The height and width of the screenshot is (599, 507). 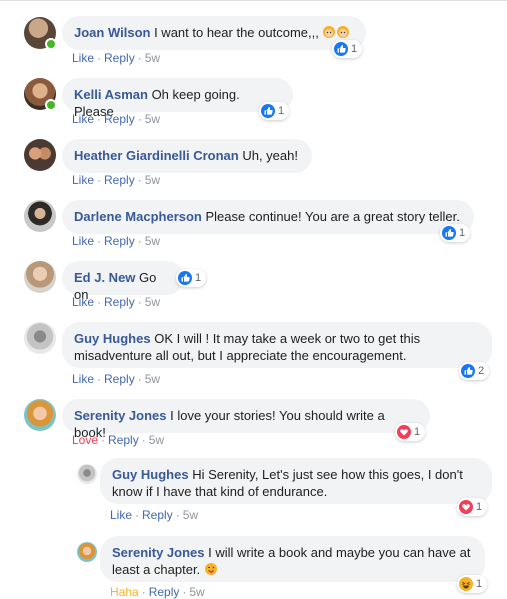 I want to click on comment-author: Kelli Asman, so click(x=111, y=94).